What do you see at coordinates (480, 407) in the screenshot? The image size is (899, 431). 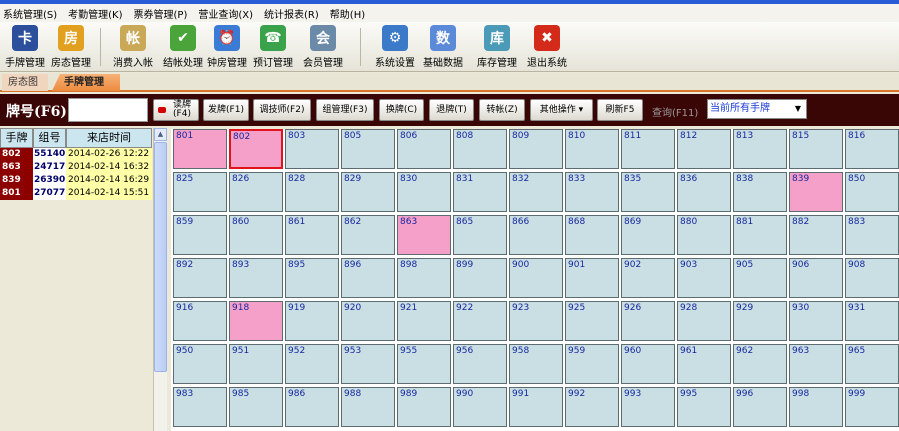 I see `card-tile: 990` at bounding box center [480, 407].